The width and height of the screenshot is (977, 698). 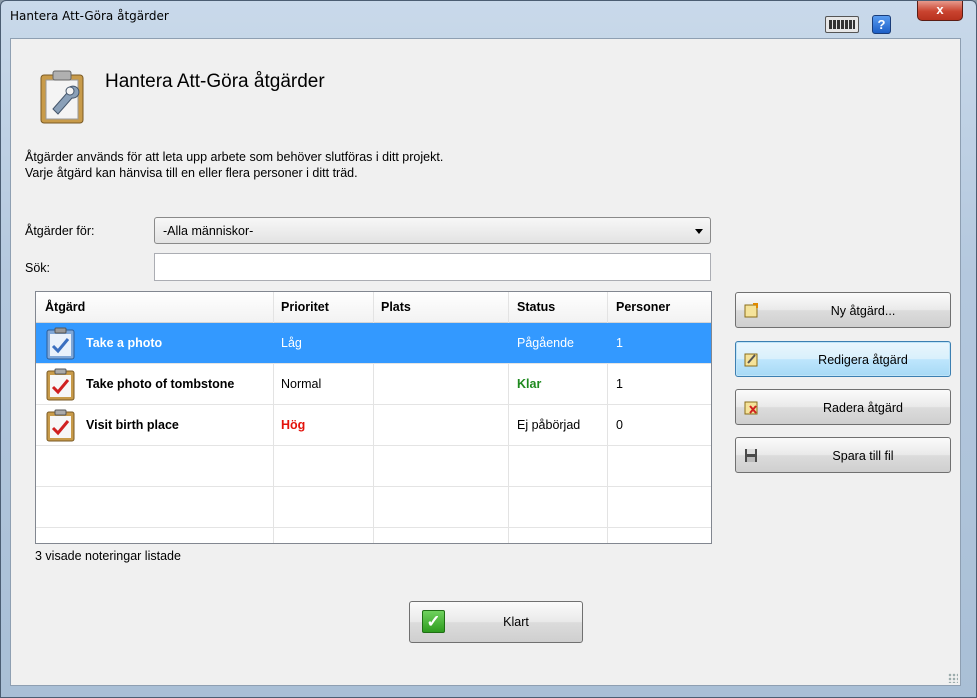 What do you see at coordinates (132, 425) in the screenshot?
I see `row-name: Visit birth place` at bounding box center [132, 425].